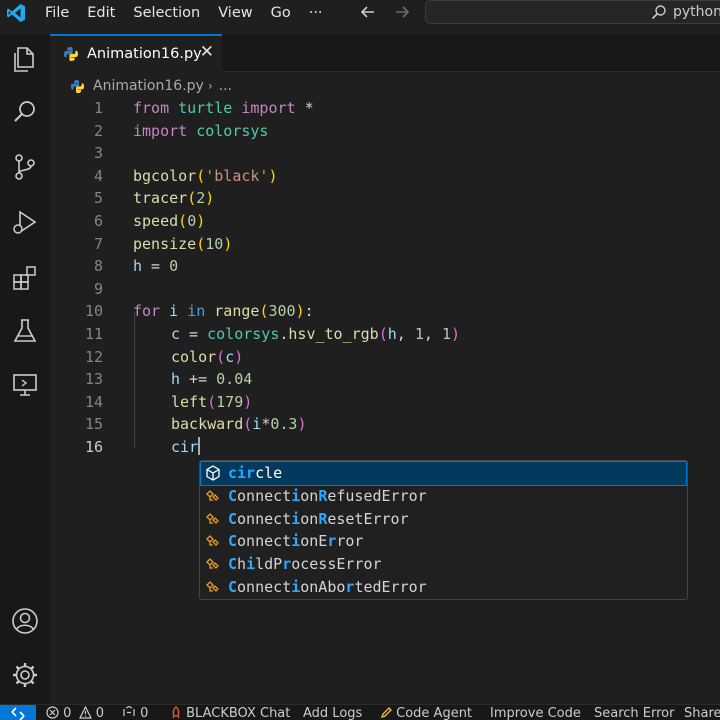 This screenshot has height=720, width=720. Describe the element at coordinates (156, 266) in the screenshot. I see `code-text: h = 0` at that location.